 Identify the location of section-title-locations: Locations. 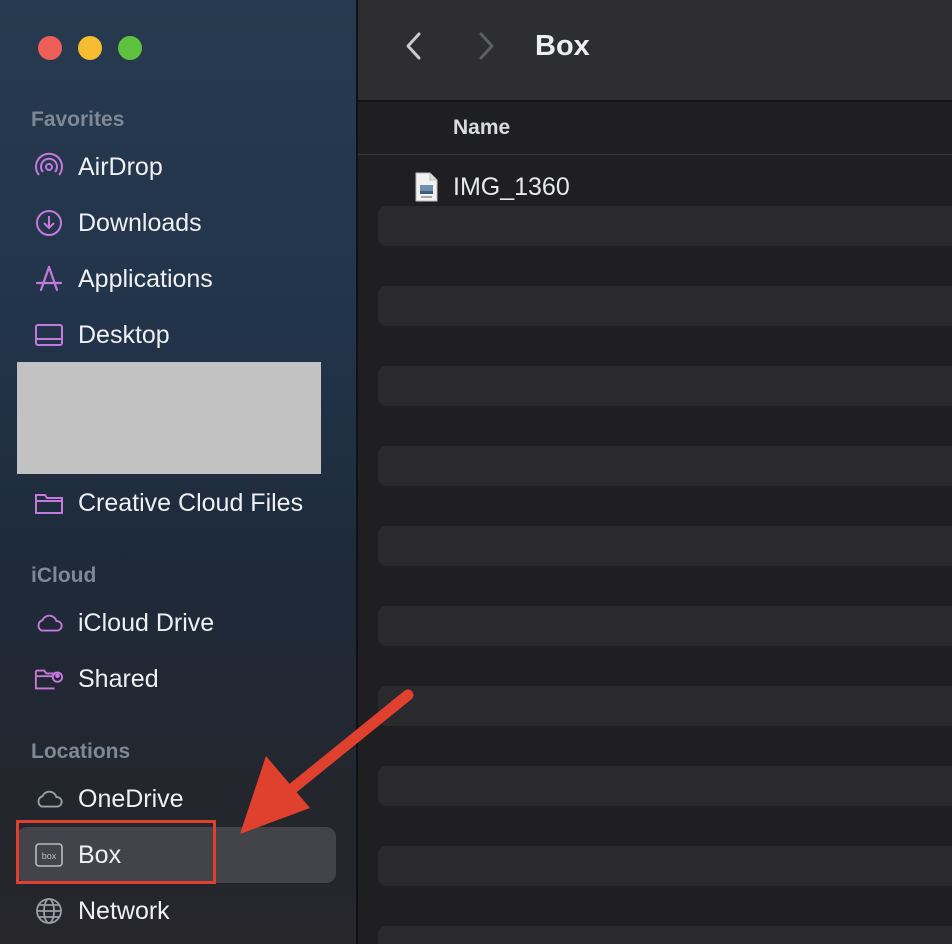
(81, 751).